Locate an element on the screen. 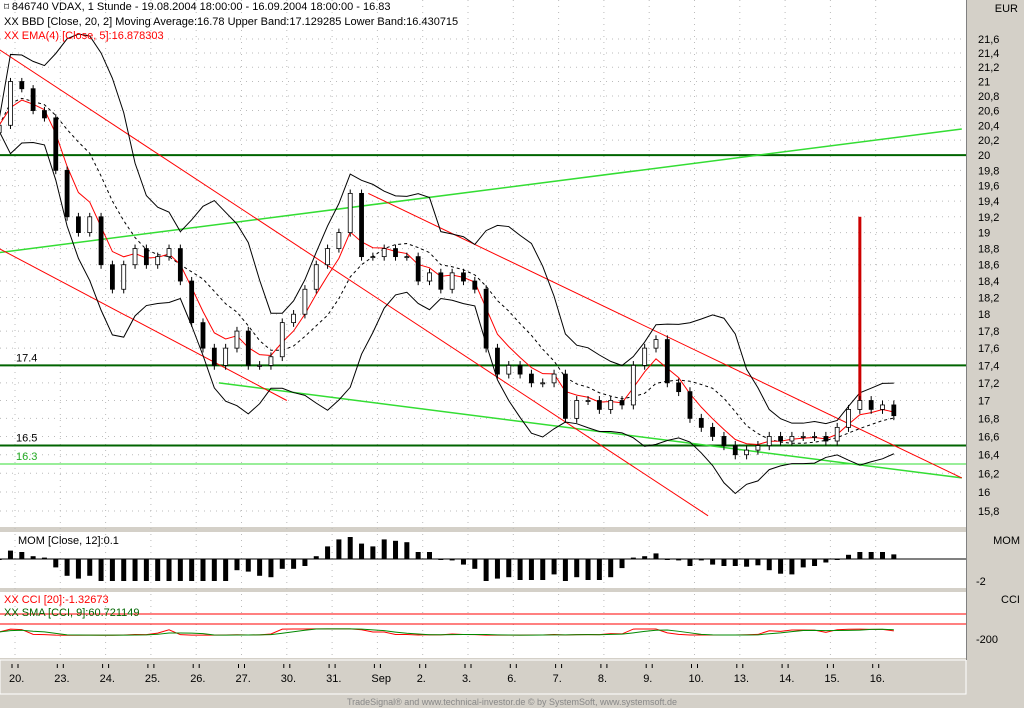  x-tick-label: 30. is located at coordinates (288, 679).